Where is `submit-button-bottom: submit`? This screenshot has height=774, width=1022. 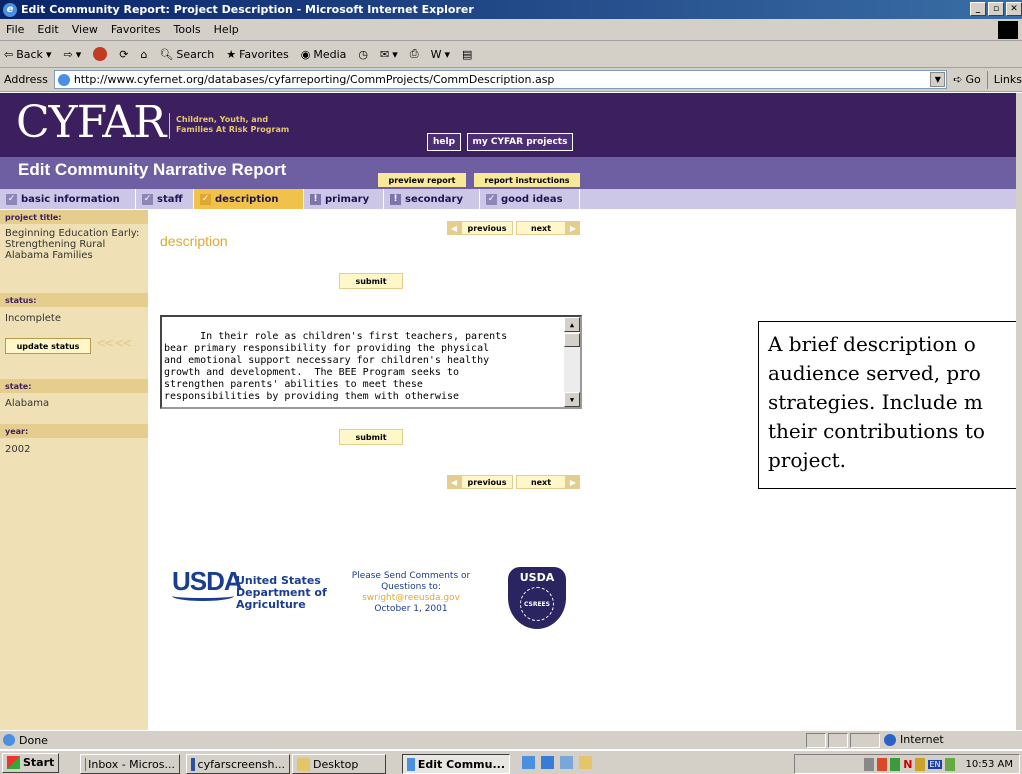
submit-button-bottom: submit is located at coordinates (371, 437).